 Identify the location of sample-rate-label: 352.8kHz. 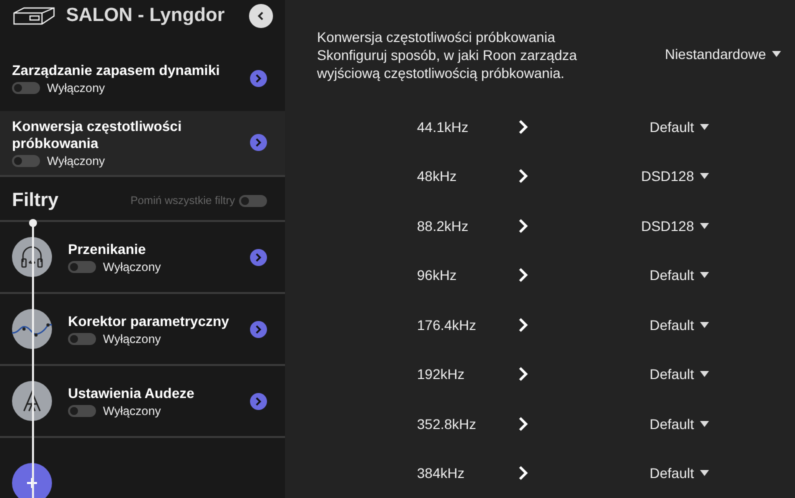
(447, 424).